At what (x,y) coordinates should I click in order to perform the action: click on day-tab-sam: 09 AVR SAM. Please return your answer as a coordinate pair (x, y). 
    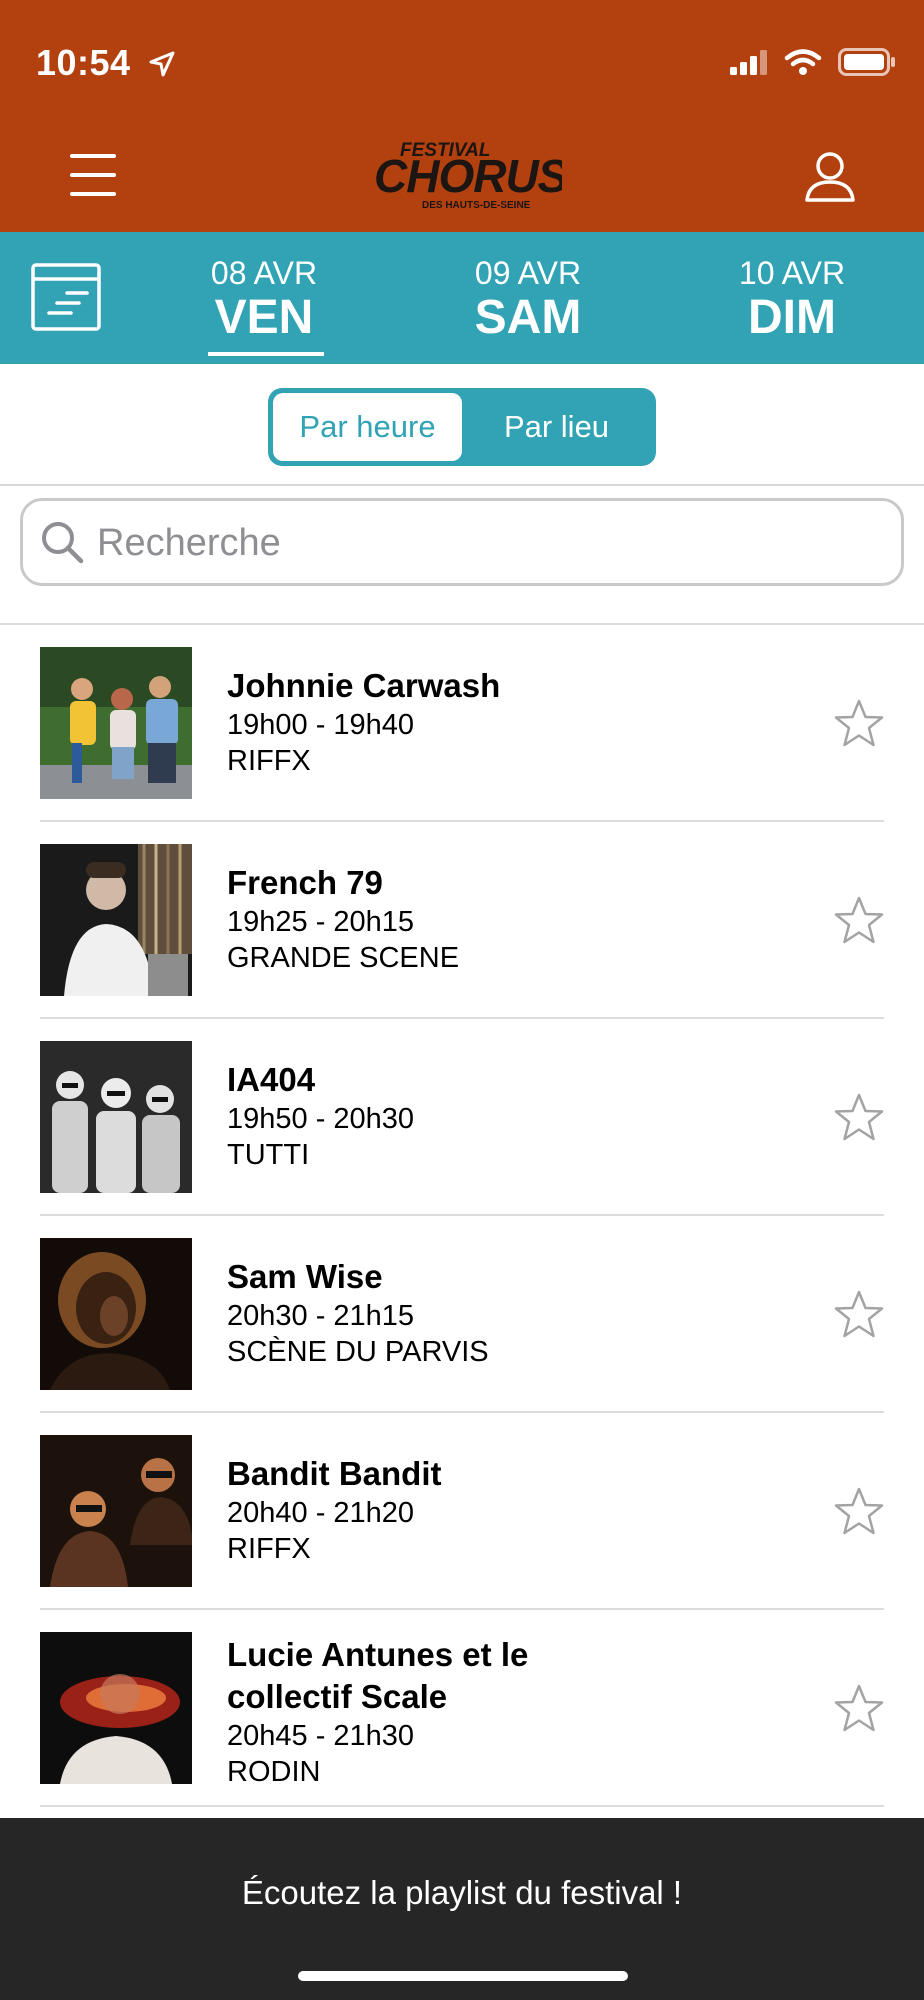
    Looking at the image, I should click on (528, 299).